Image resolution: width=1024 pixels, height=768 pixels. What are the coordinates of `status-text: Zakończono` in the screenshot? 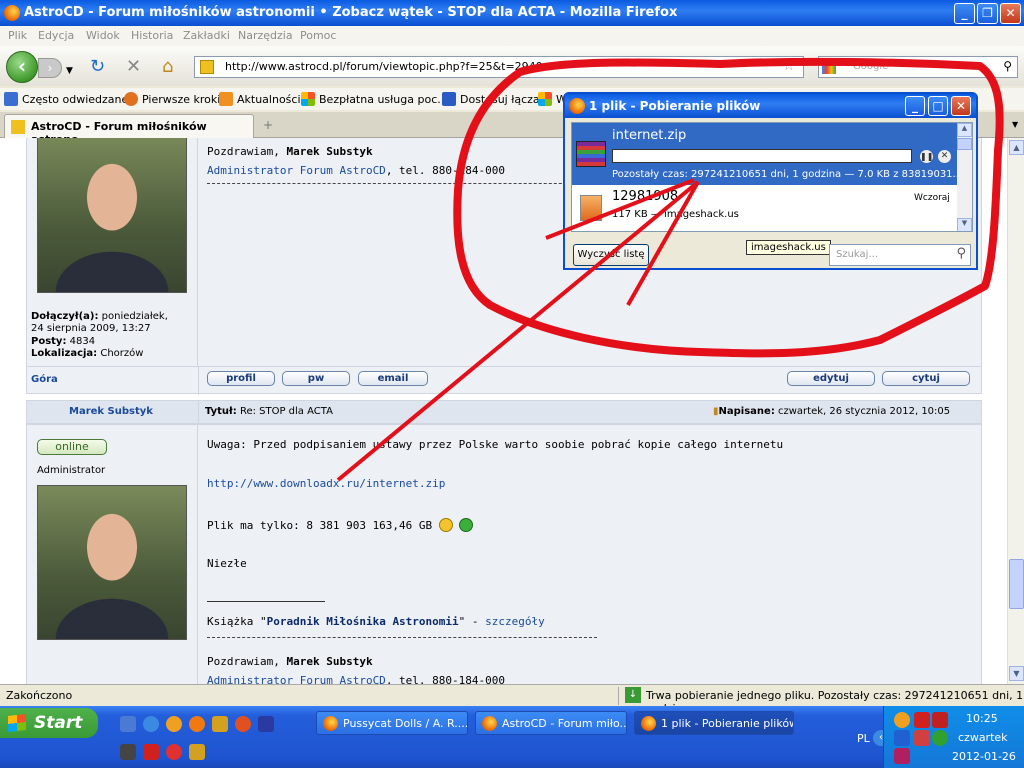 It's located at (39, 695).